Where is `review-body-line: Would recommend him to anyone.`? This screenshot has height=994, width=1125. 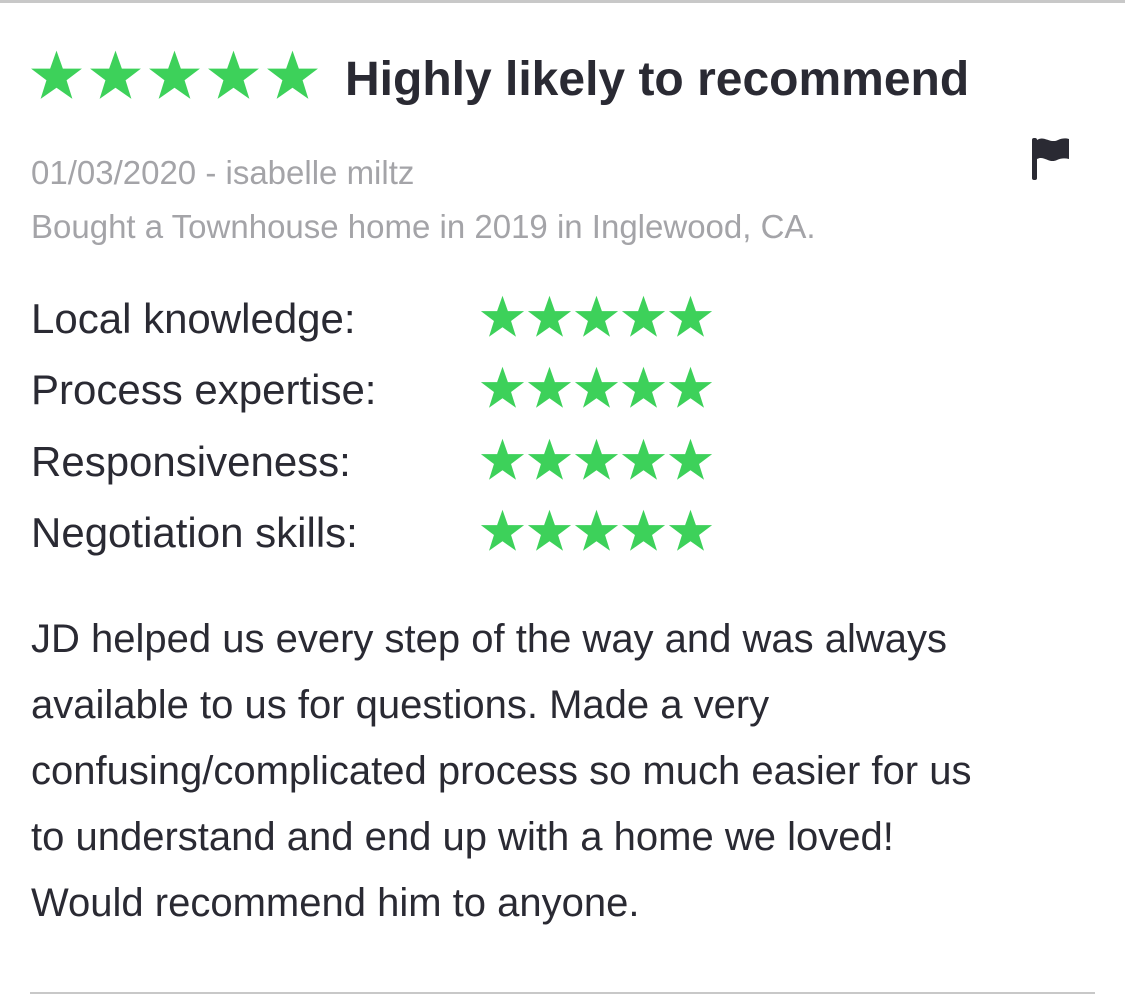
review-body-line: Would recommend him to anyone. is located at coordinates (335, 903).